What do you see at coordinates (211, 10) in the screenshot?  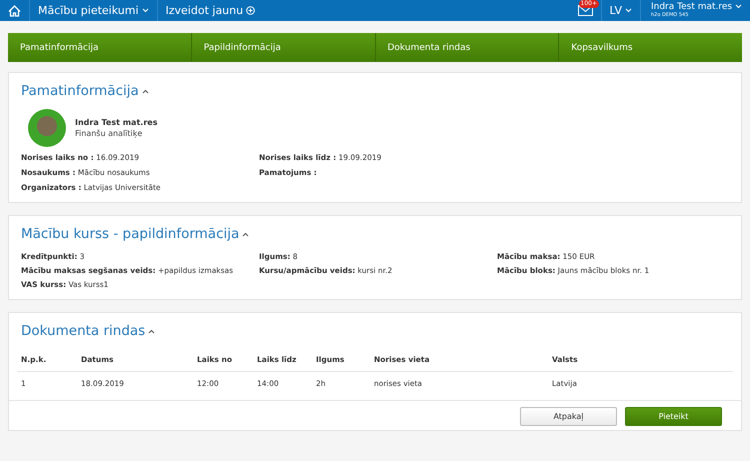 I see `create-new-button: Izveidot jaunu` at bounding box center [211, 10].